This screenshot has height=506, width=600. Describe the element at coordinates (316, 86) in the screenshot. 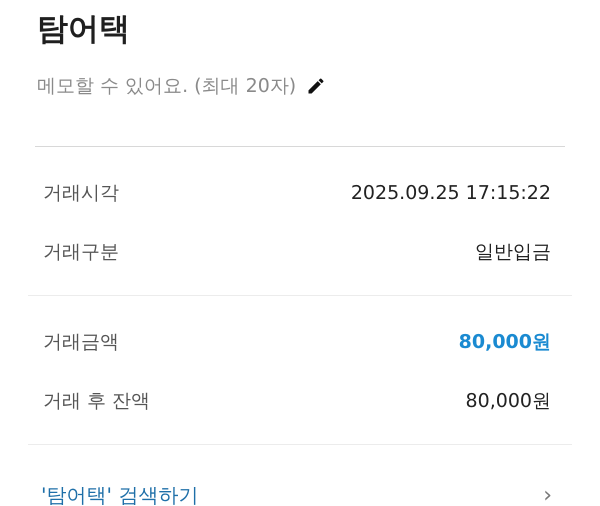

I see `edit-icon` at that location.